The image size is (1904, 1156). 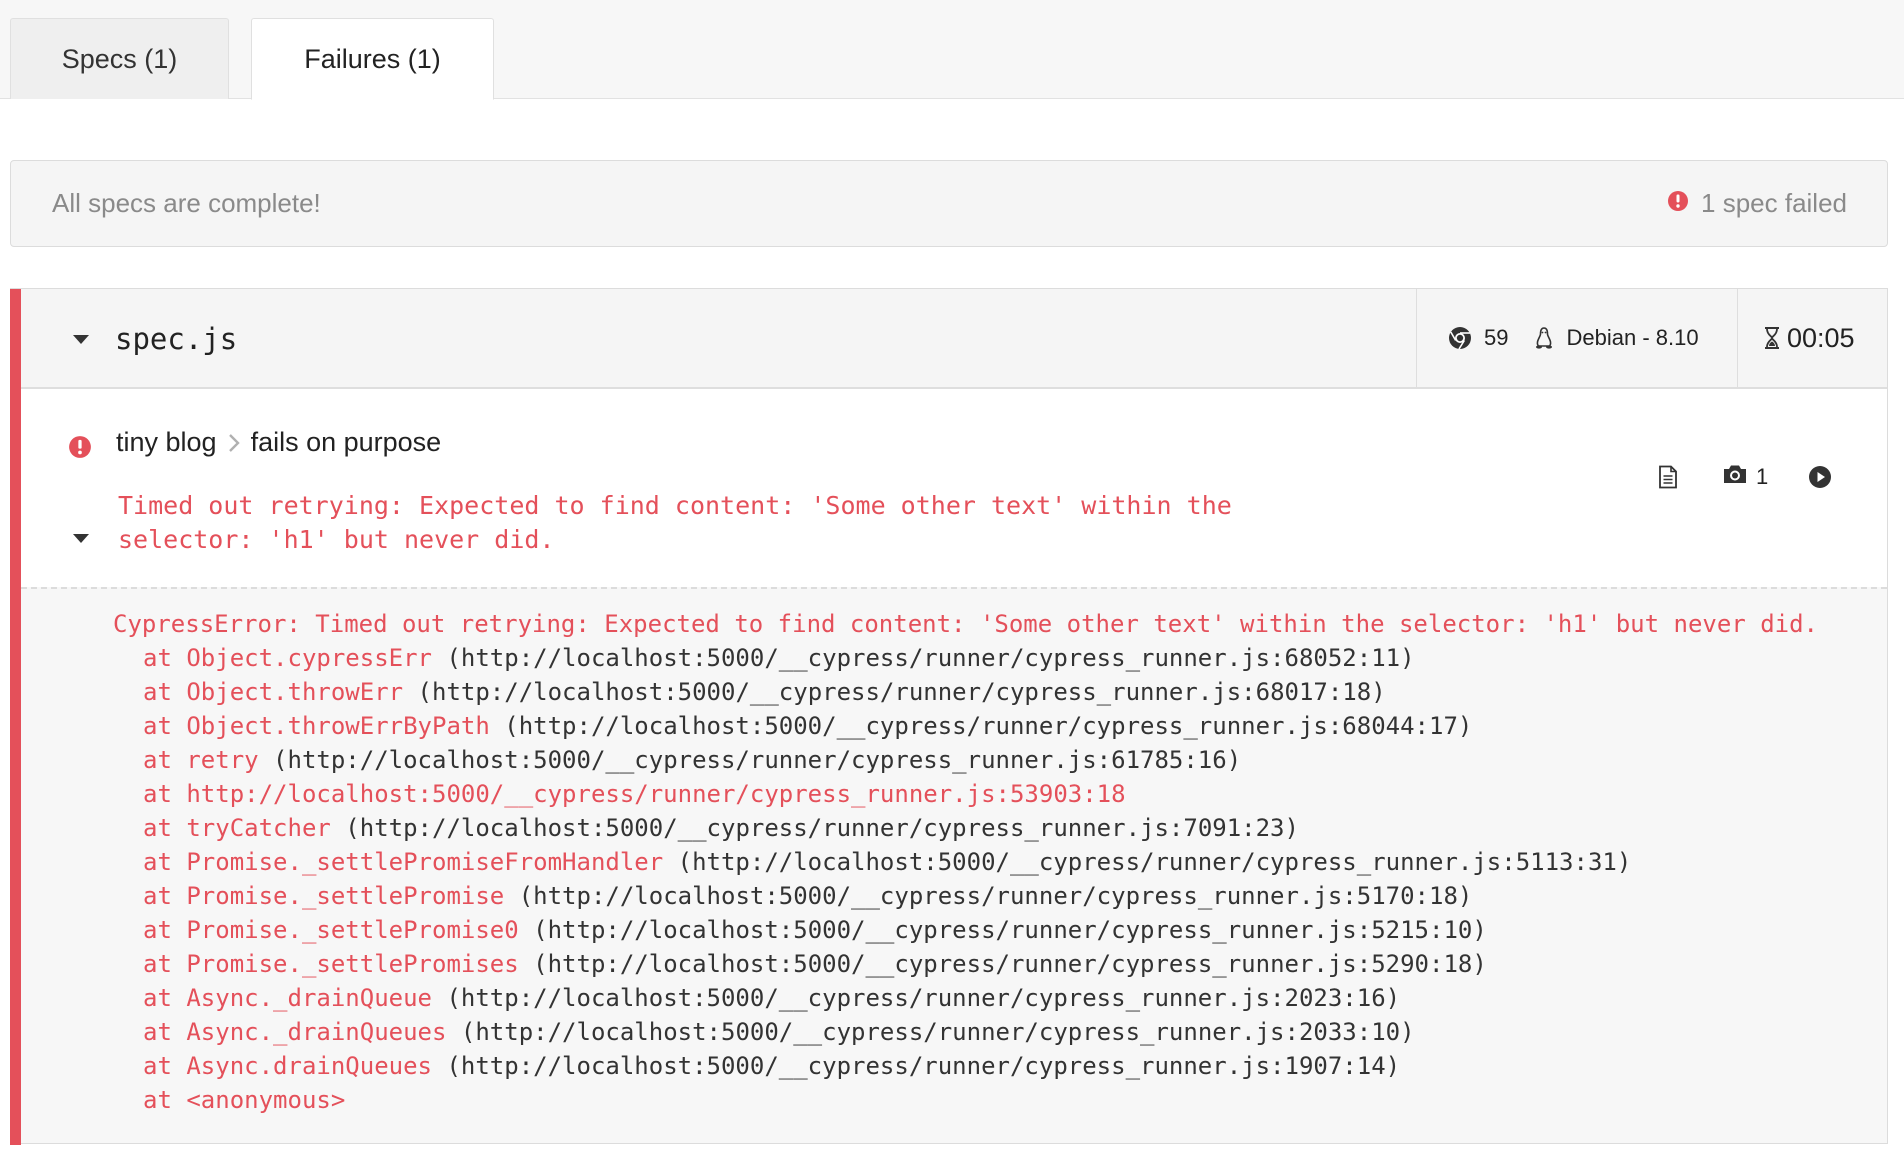 What do you see at coordinates (166, 442) in the screenshot?
I see `suite-title: tiny blog` at bounding box center [166, 442].